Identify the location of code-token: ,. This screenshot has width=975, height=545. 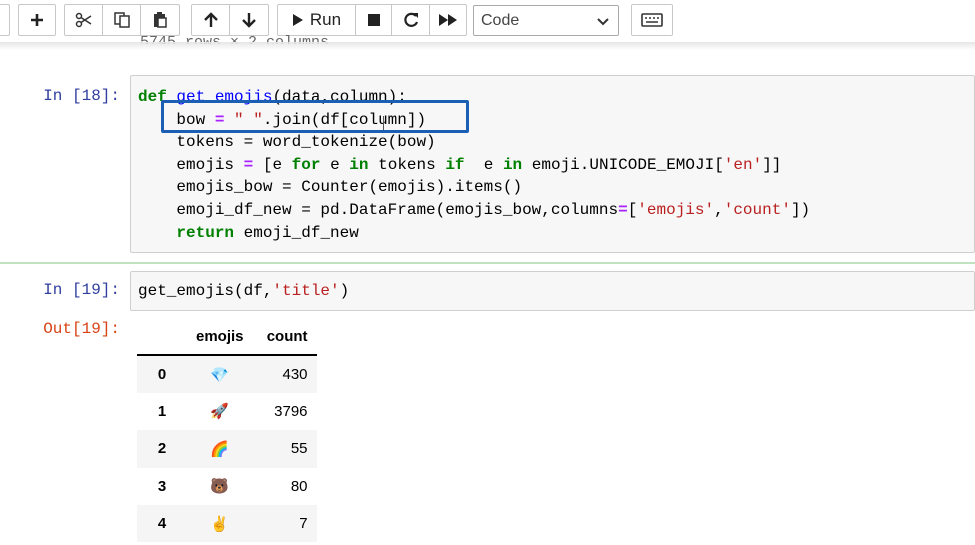
(719, 209).